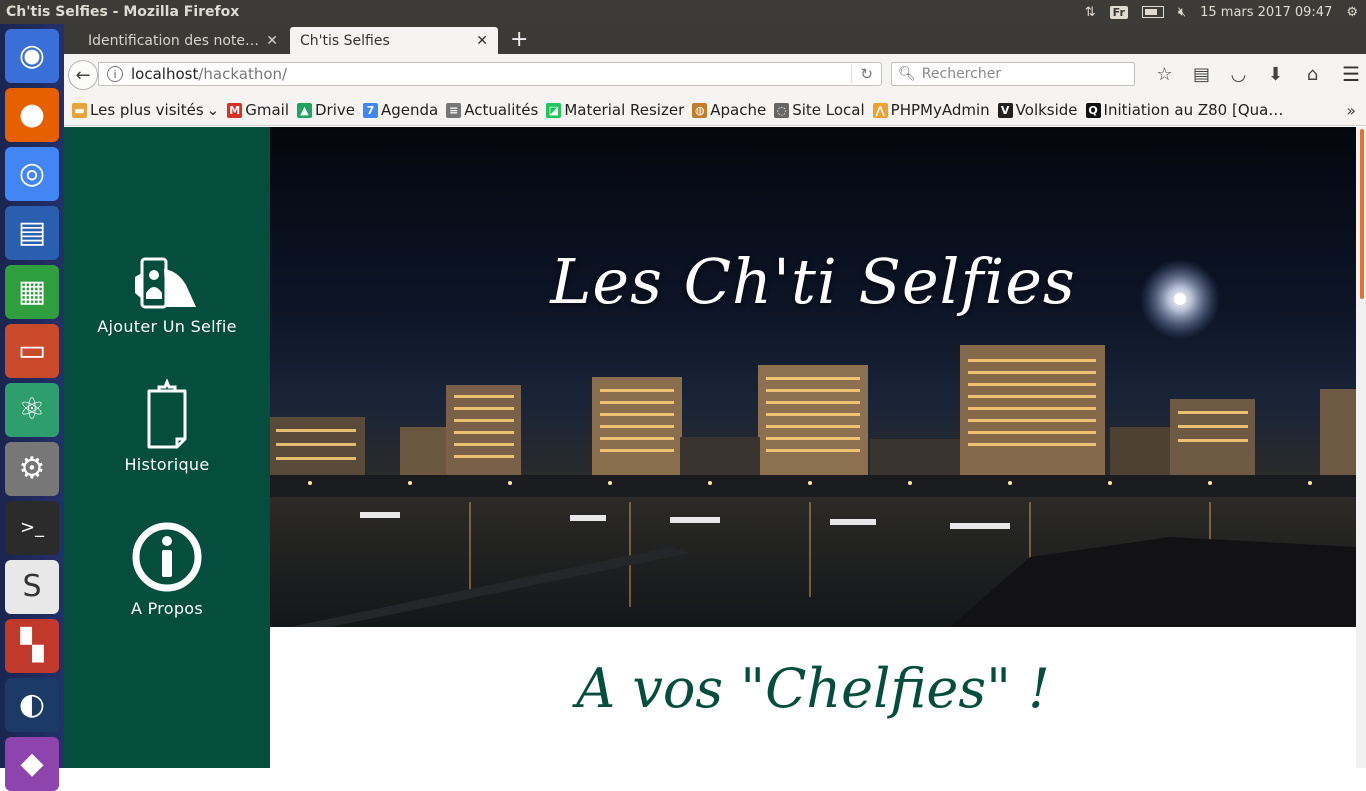  What do you see at coordinates (394, 40) in the screenshot?
I see `tab-chtis-selfies: Ch'tis Selfies ✕` at bounding box center [394, 40].